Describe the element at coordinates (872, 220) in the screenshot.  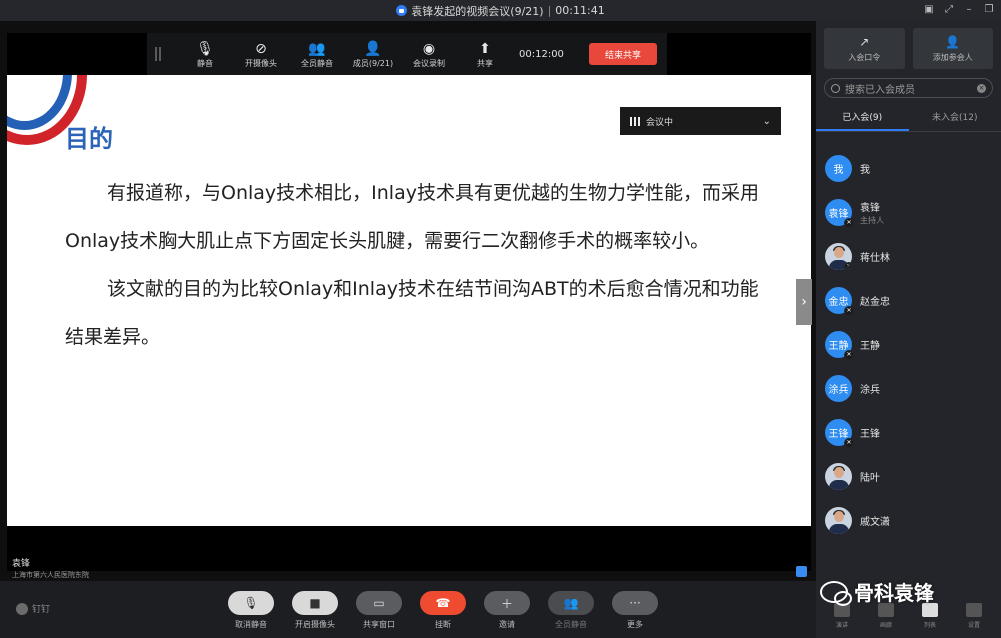
I see `member-role: 主持人` at that location.